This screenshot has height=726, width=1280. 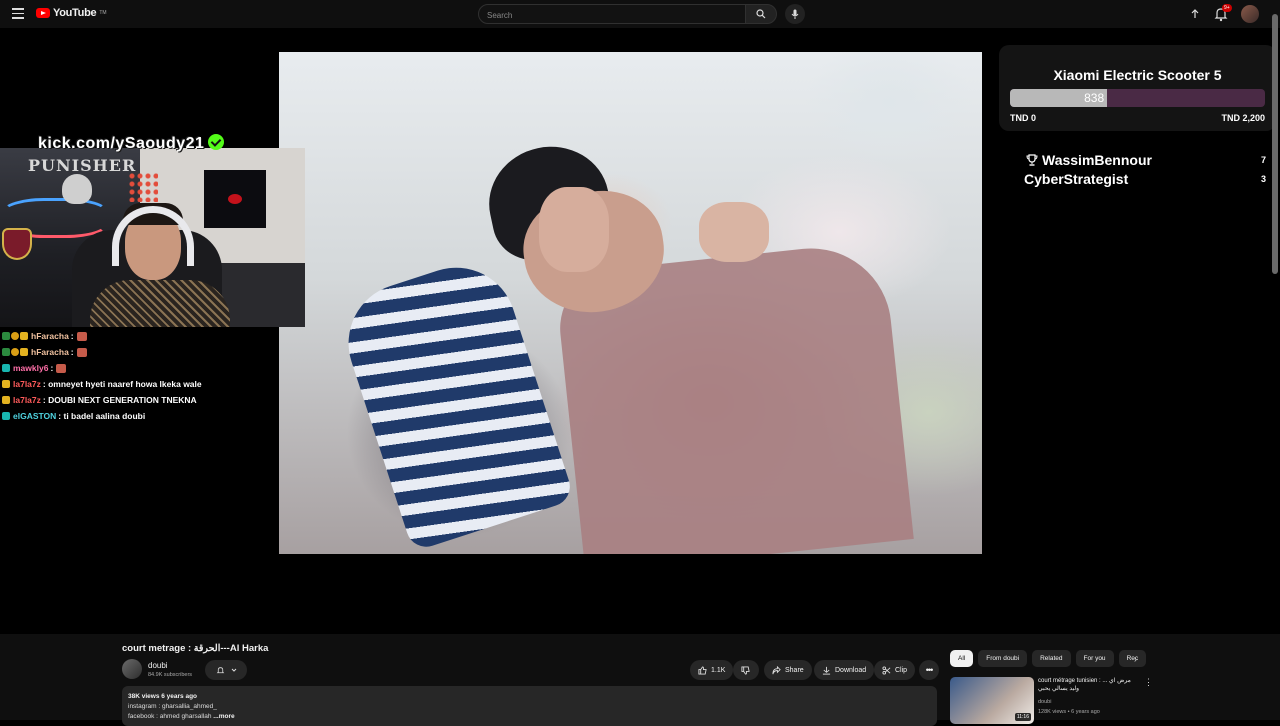 What do you see at coordinates (233, 670) in the screenshot?
I see `chevron-down-icon` at bounding box center [233, 670].